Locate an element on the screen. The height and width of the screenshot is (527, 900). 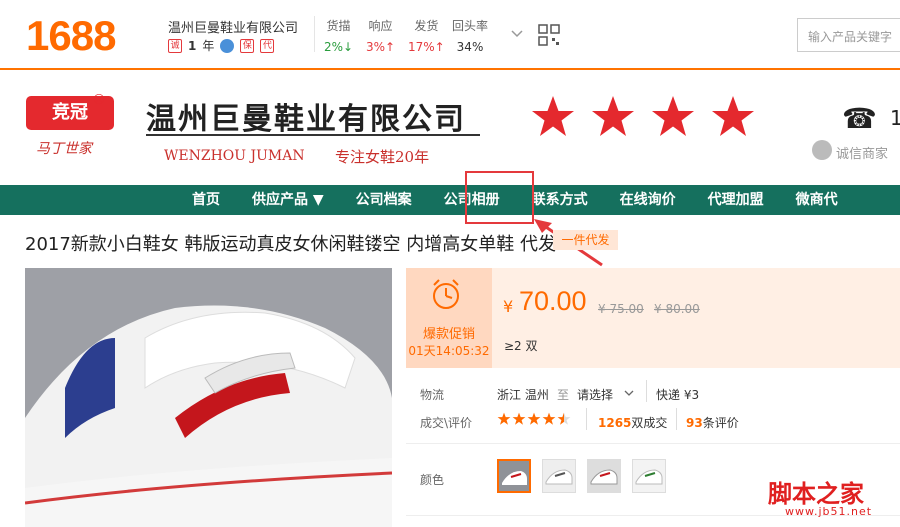
stat-label: 货描 is located at coordinates (338, 26).